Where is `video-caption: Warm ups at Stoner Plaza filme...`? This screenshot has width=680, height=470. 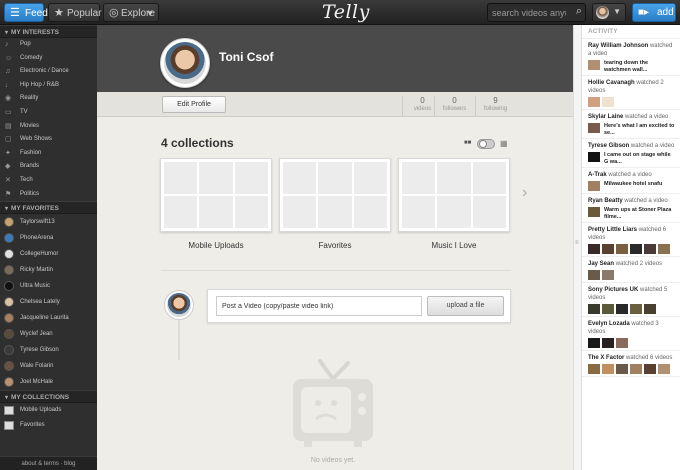
video-caption: Warm ups at Stoner Plaza filme... is located at coordinates (640, 213).